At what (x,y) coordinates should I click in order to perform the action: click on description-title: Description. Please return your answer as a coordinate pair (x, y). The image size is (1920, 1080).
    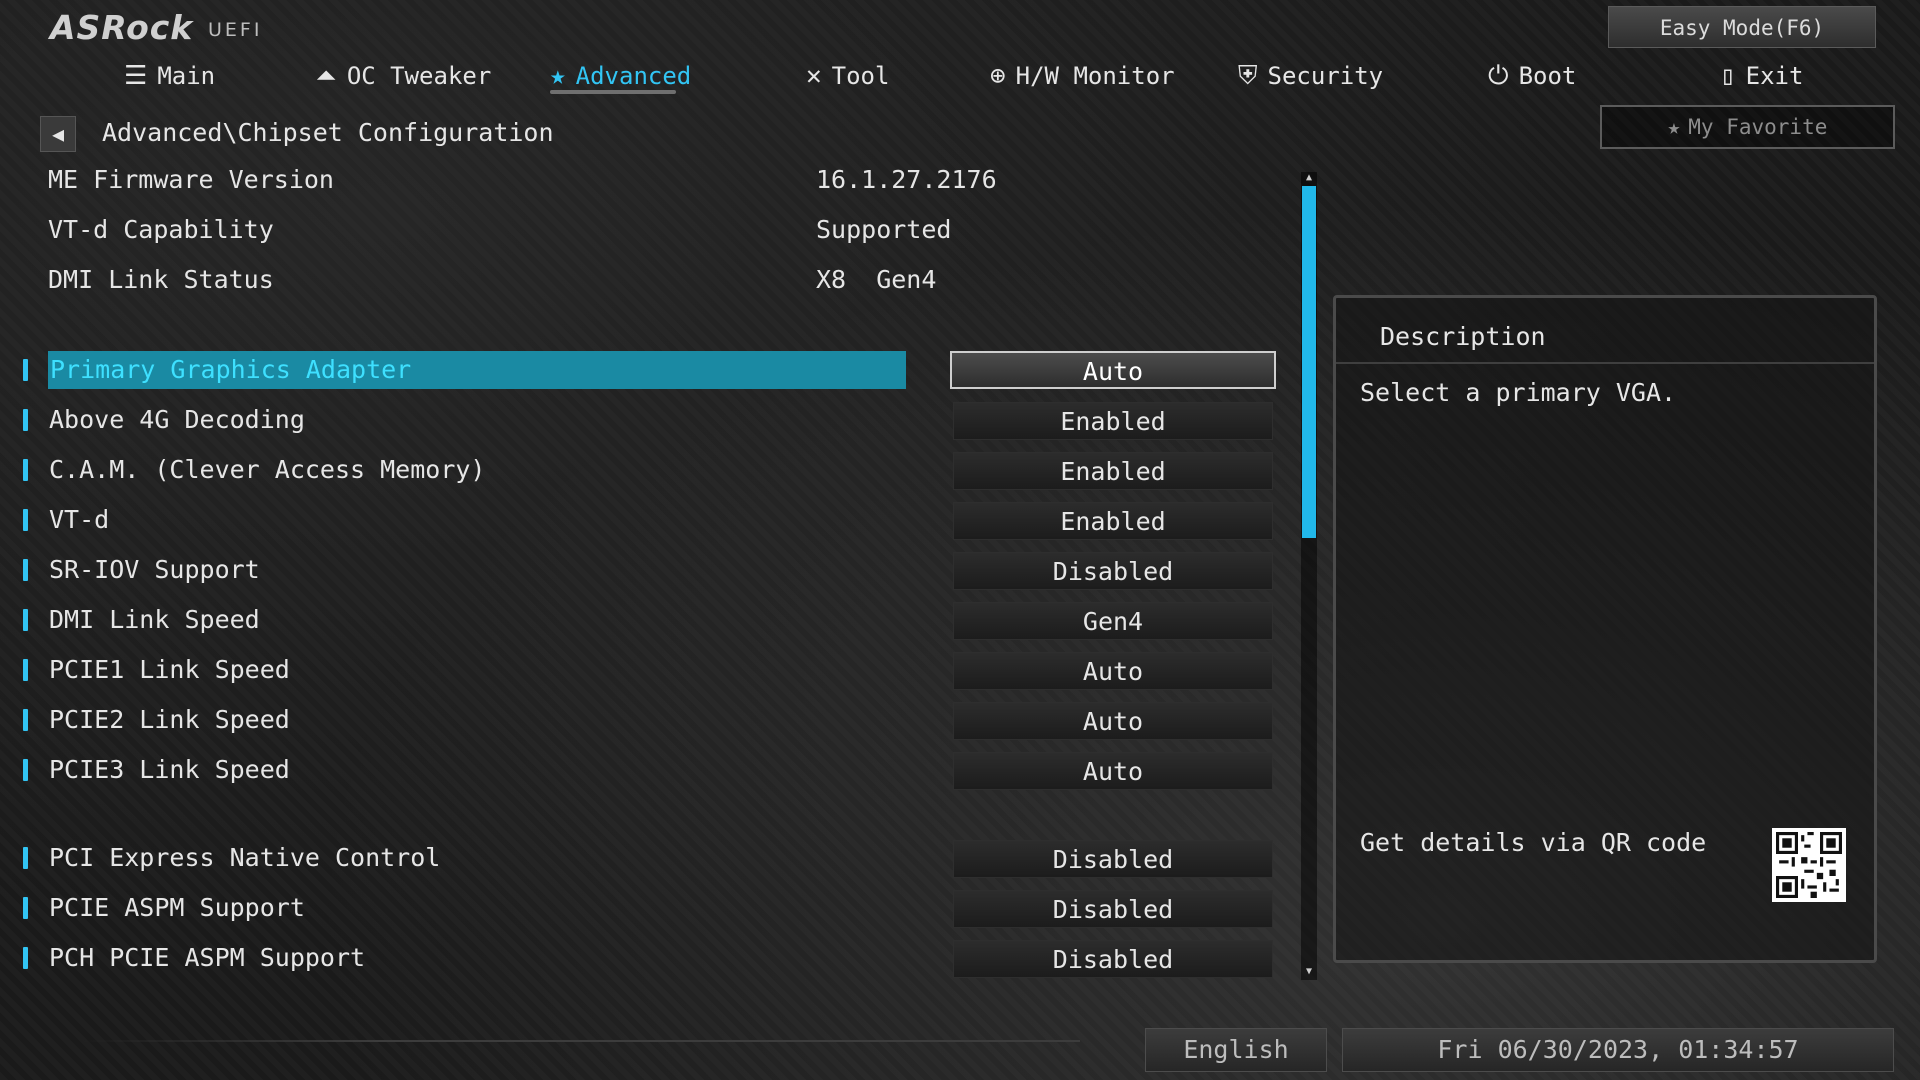
    Looking at the image, I should click on (1463, 336).